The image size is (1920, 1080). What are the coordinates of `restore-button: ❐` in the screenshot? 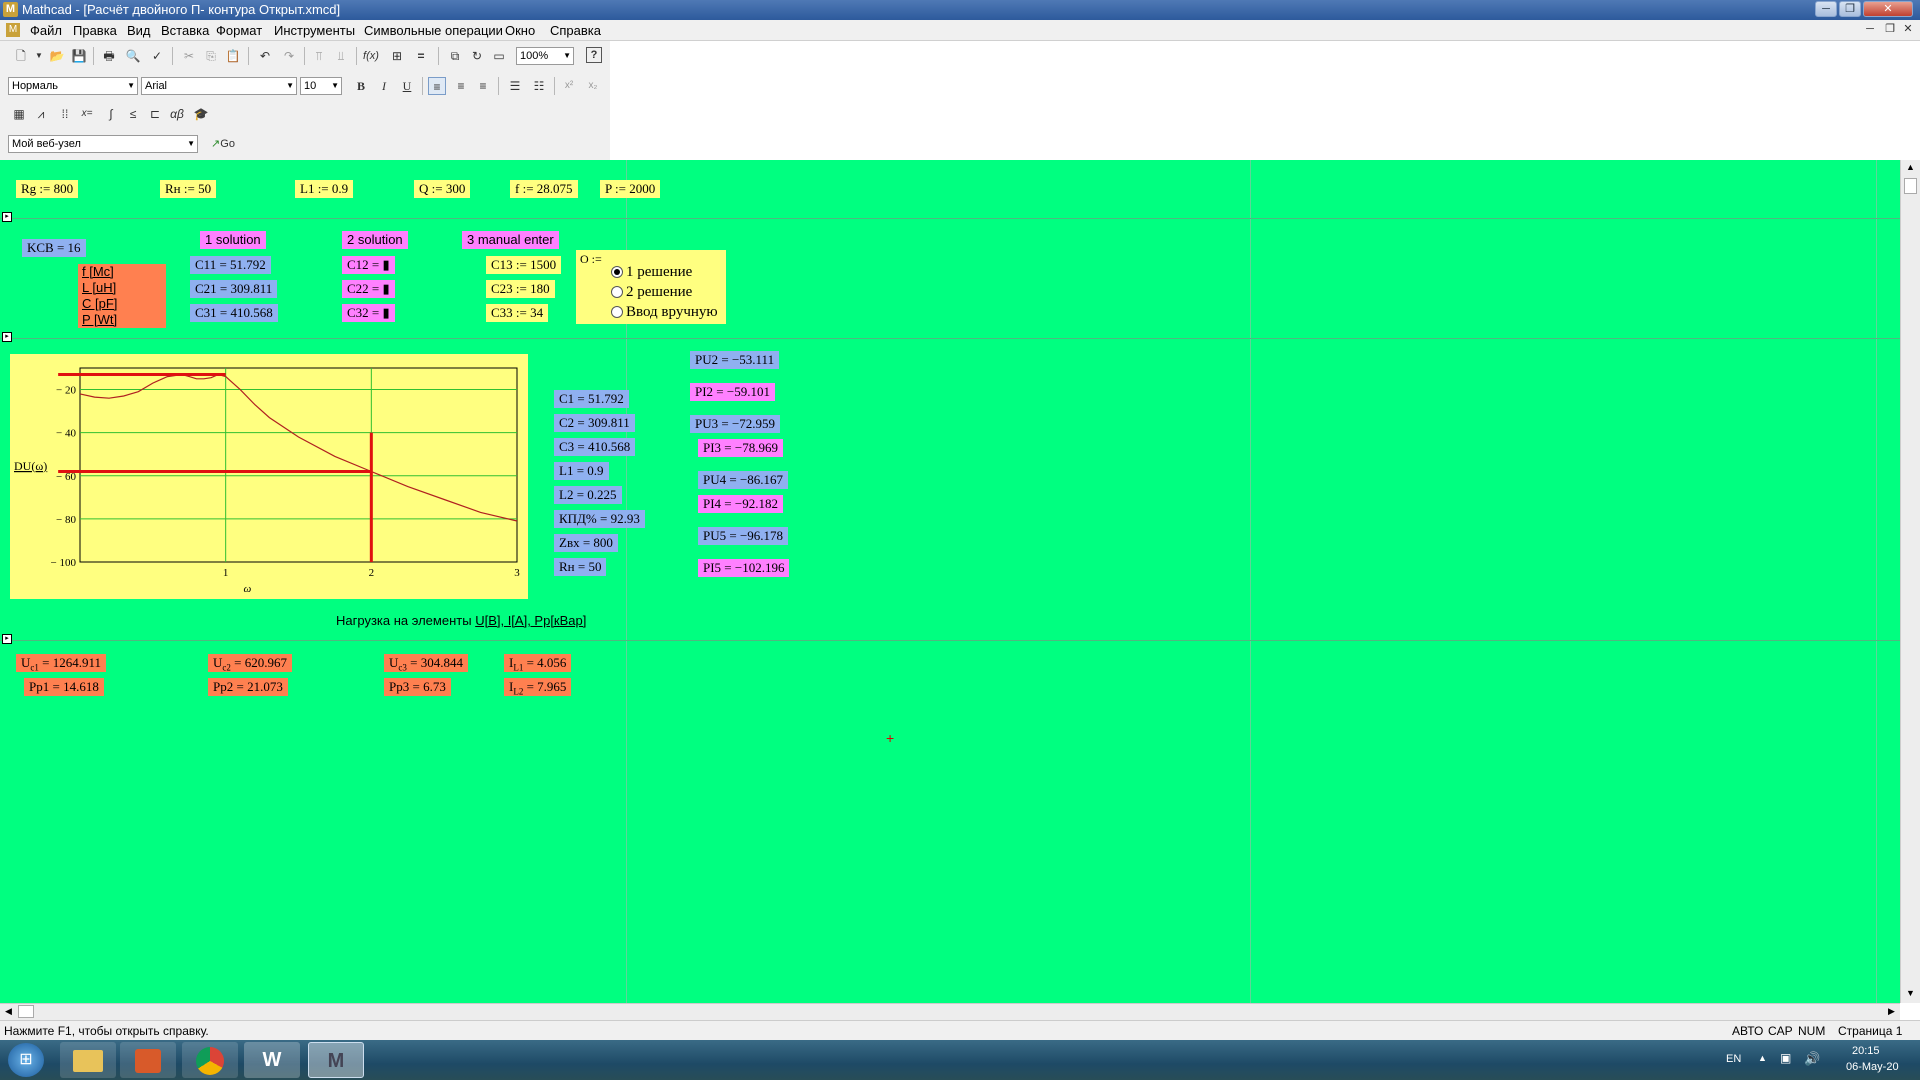 It's located at (1850, 9).